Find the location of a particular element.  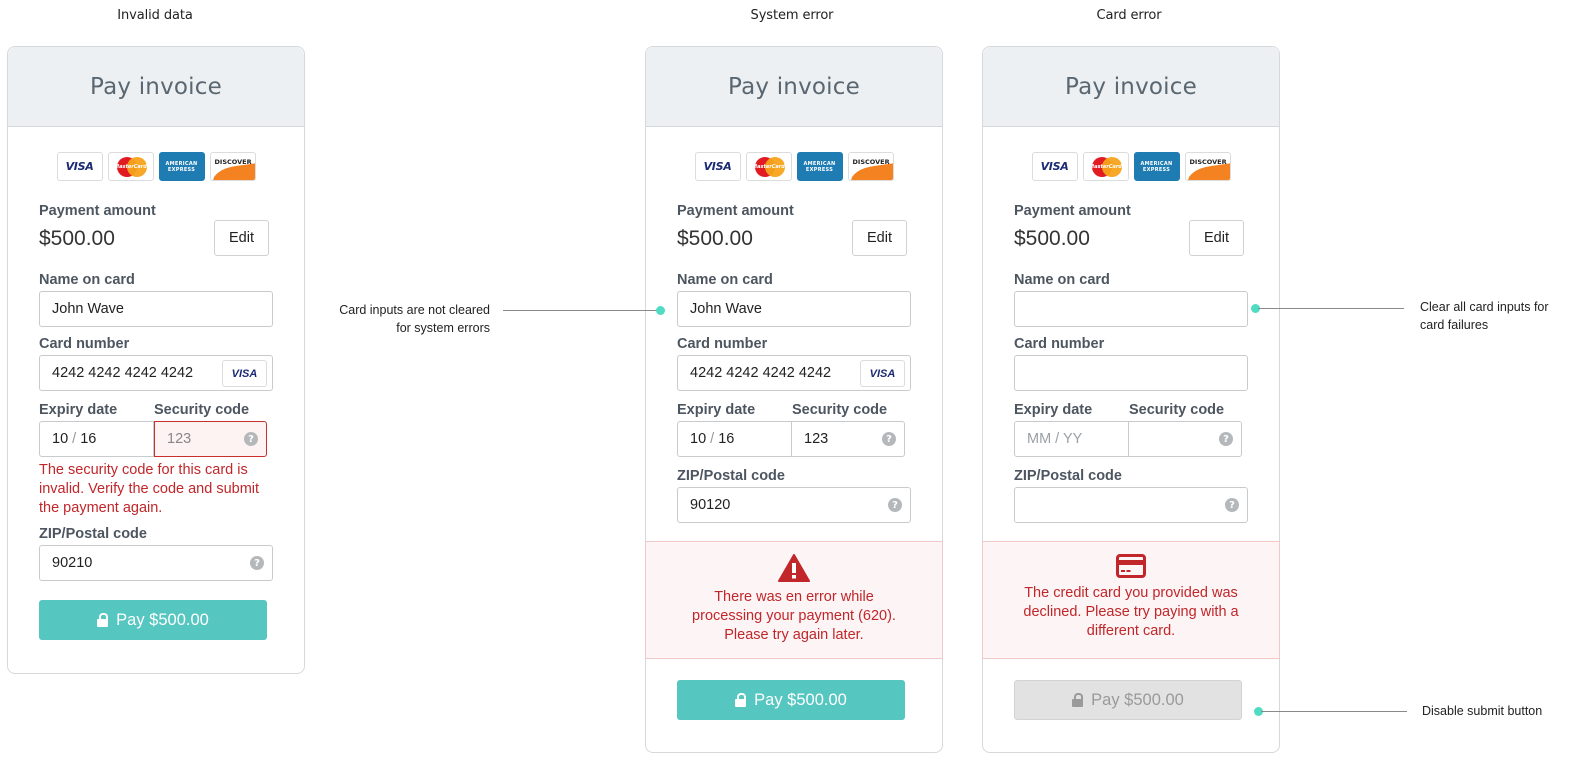

expiry-date-input: MM / YY is located at coordinates (1071, 439).